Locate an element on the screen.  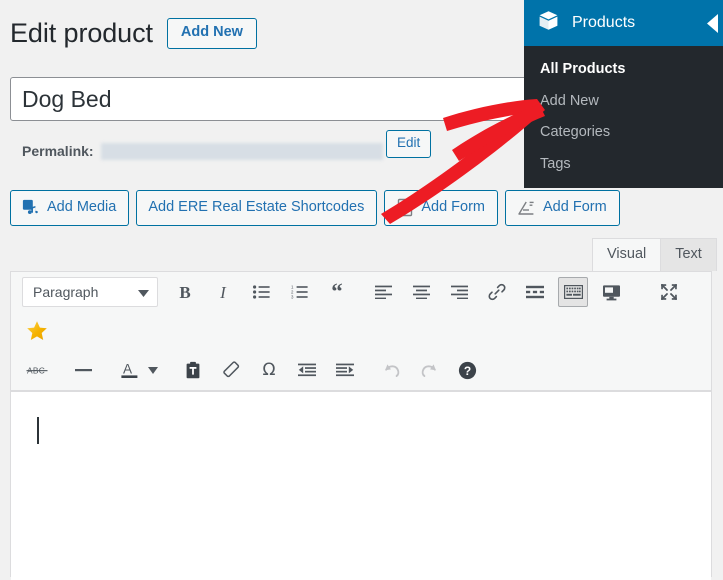
sidebar-submenu: All Products Add New Categories Tags is located at coordinates (623, 113).